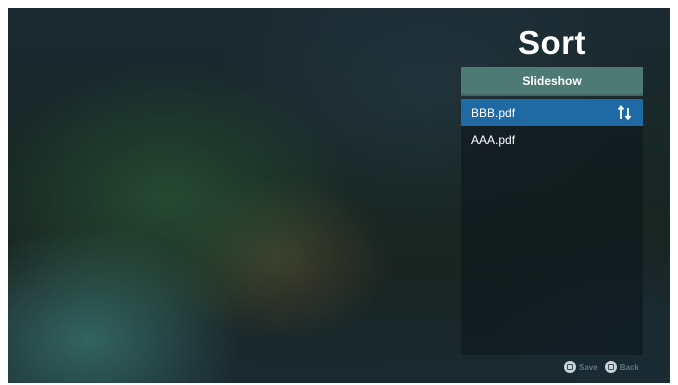 The width and height of the screenshot is (678, 385). Describe the element at coordinates (610, 367) in the screenshot. I see `back-key-icon` at that location.